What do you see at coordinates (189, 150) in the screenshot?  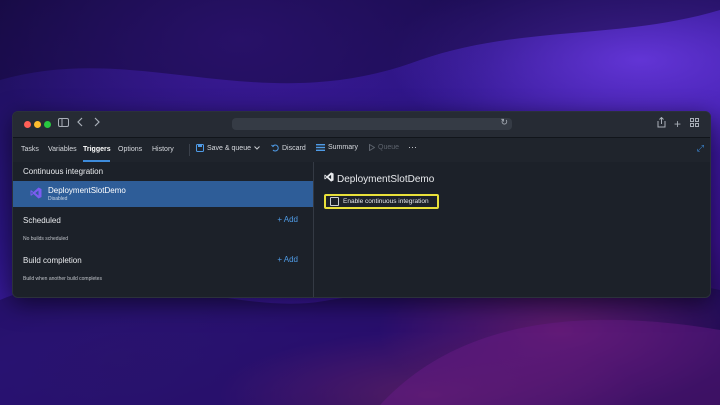 I see `toolbar-divider` at bounding box center [189, 150].